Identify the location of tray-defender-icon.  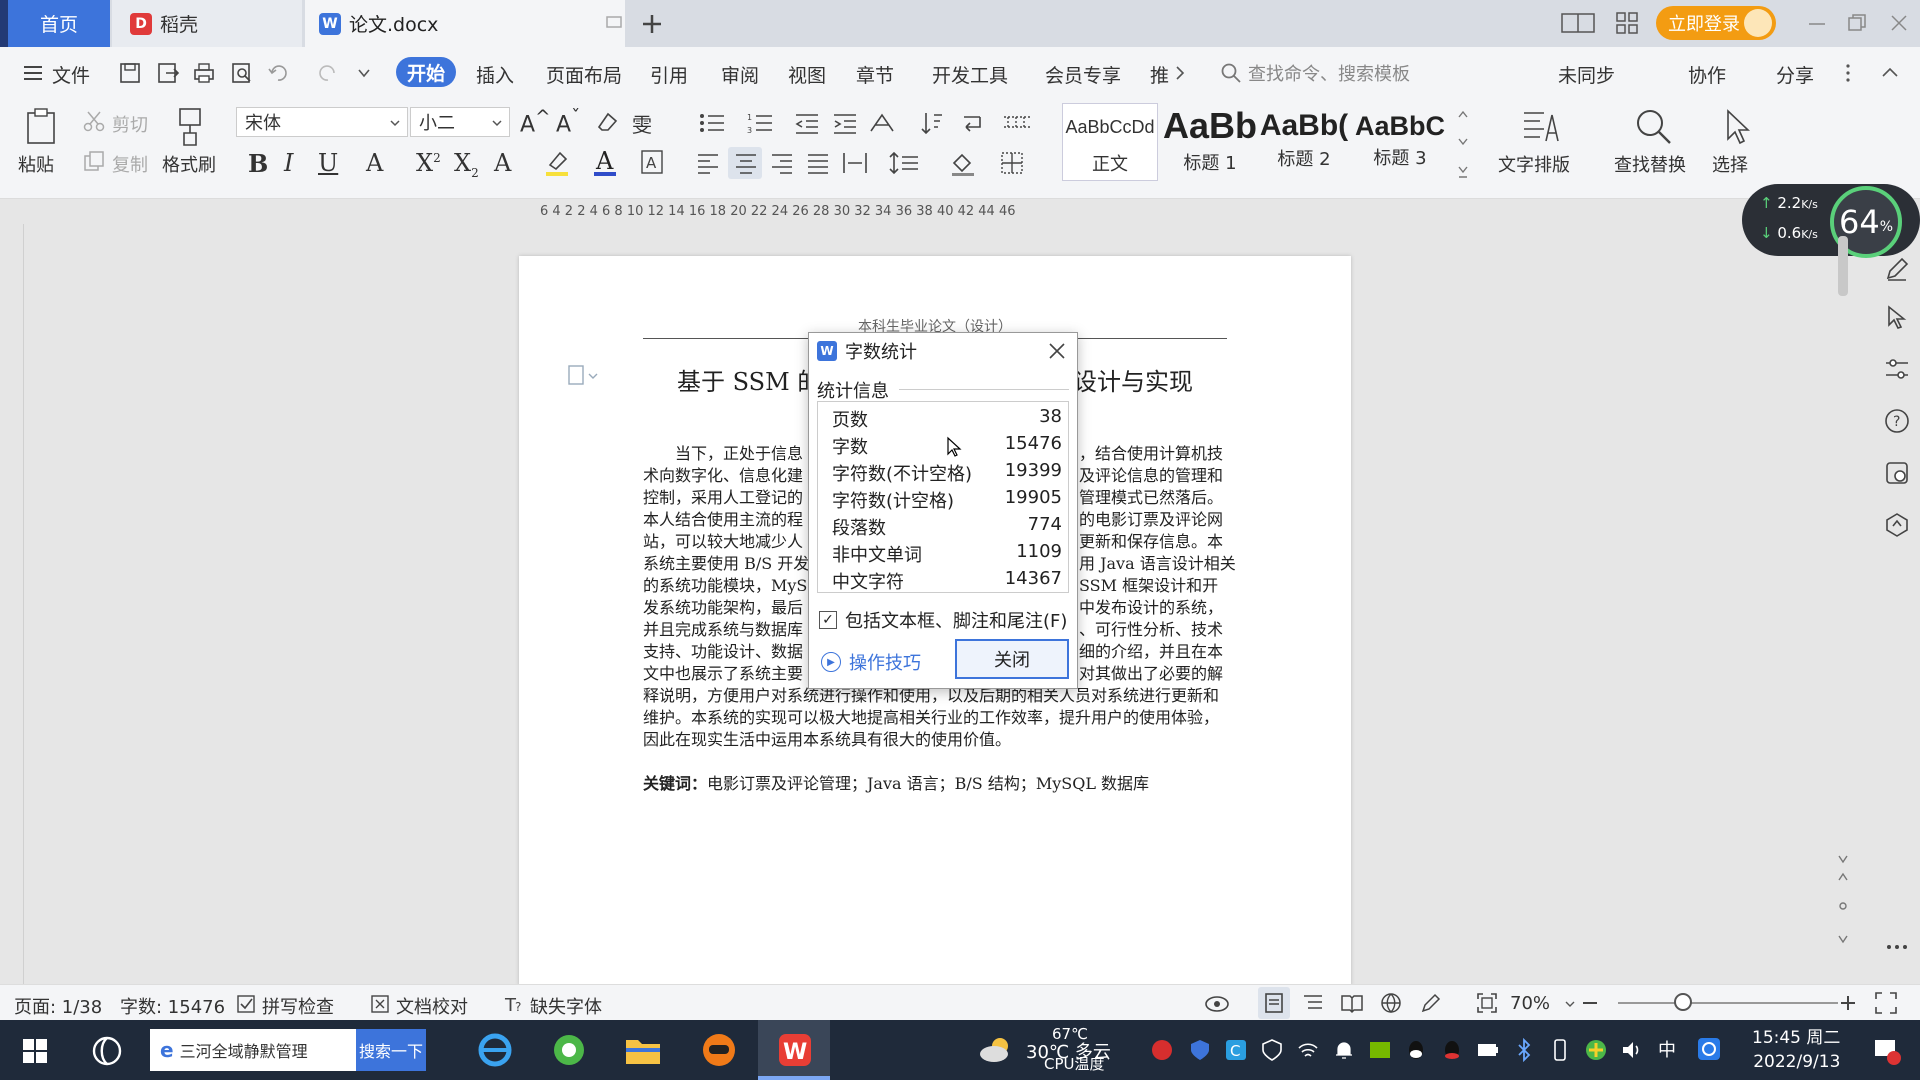
(1272, 1050).